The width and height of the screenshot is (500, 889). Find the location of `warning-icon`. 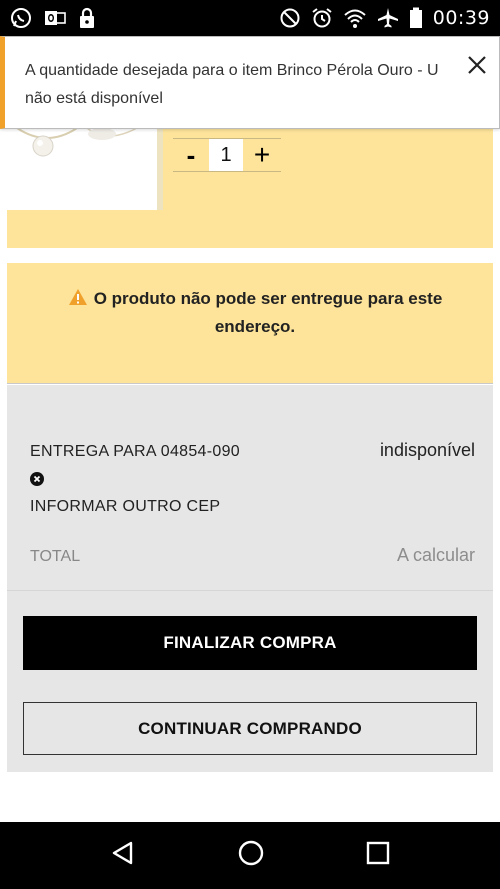

warning-icon is located at coordinates (77, 297).